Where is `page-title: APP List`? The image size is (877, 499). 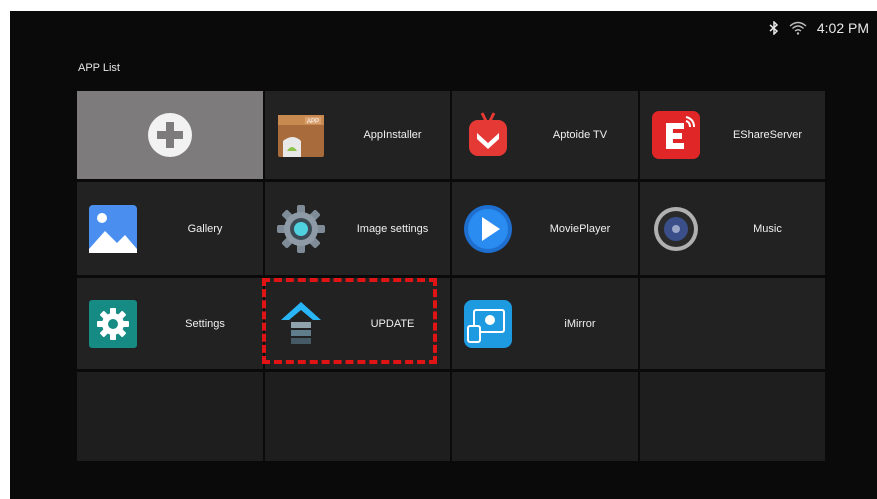 page-title: APP List is located at coordinates (99, 68).